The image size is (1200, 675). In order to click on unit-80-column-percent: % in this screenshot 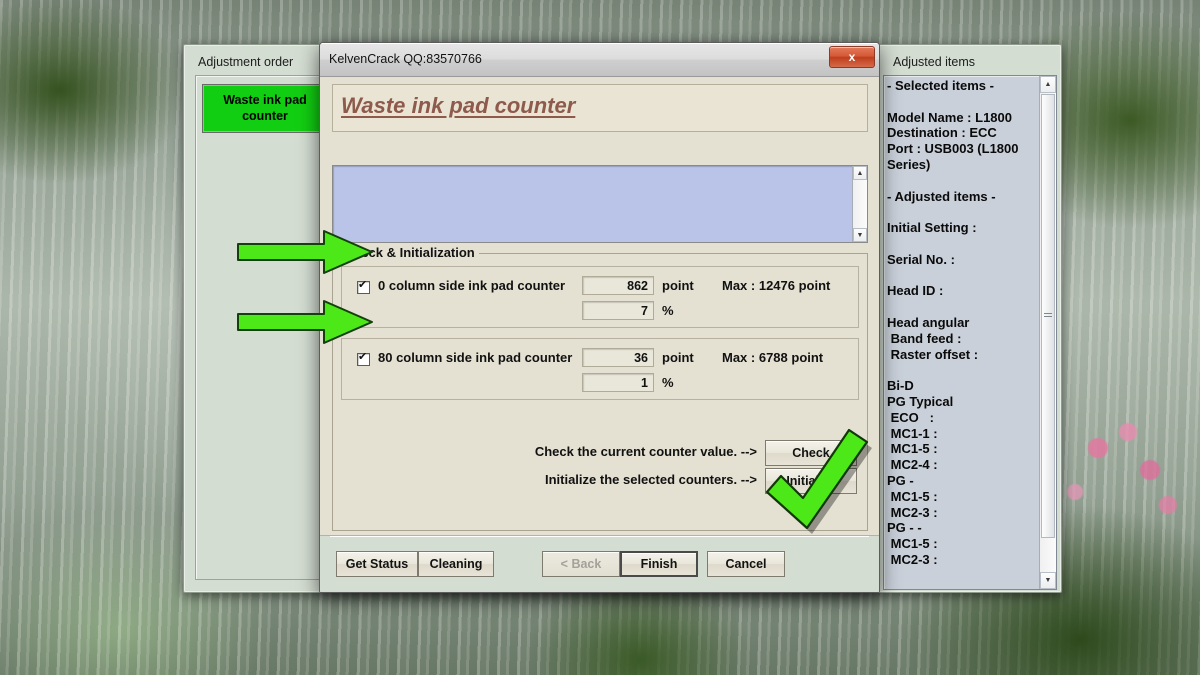, I will do `click(668, 382)`.